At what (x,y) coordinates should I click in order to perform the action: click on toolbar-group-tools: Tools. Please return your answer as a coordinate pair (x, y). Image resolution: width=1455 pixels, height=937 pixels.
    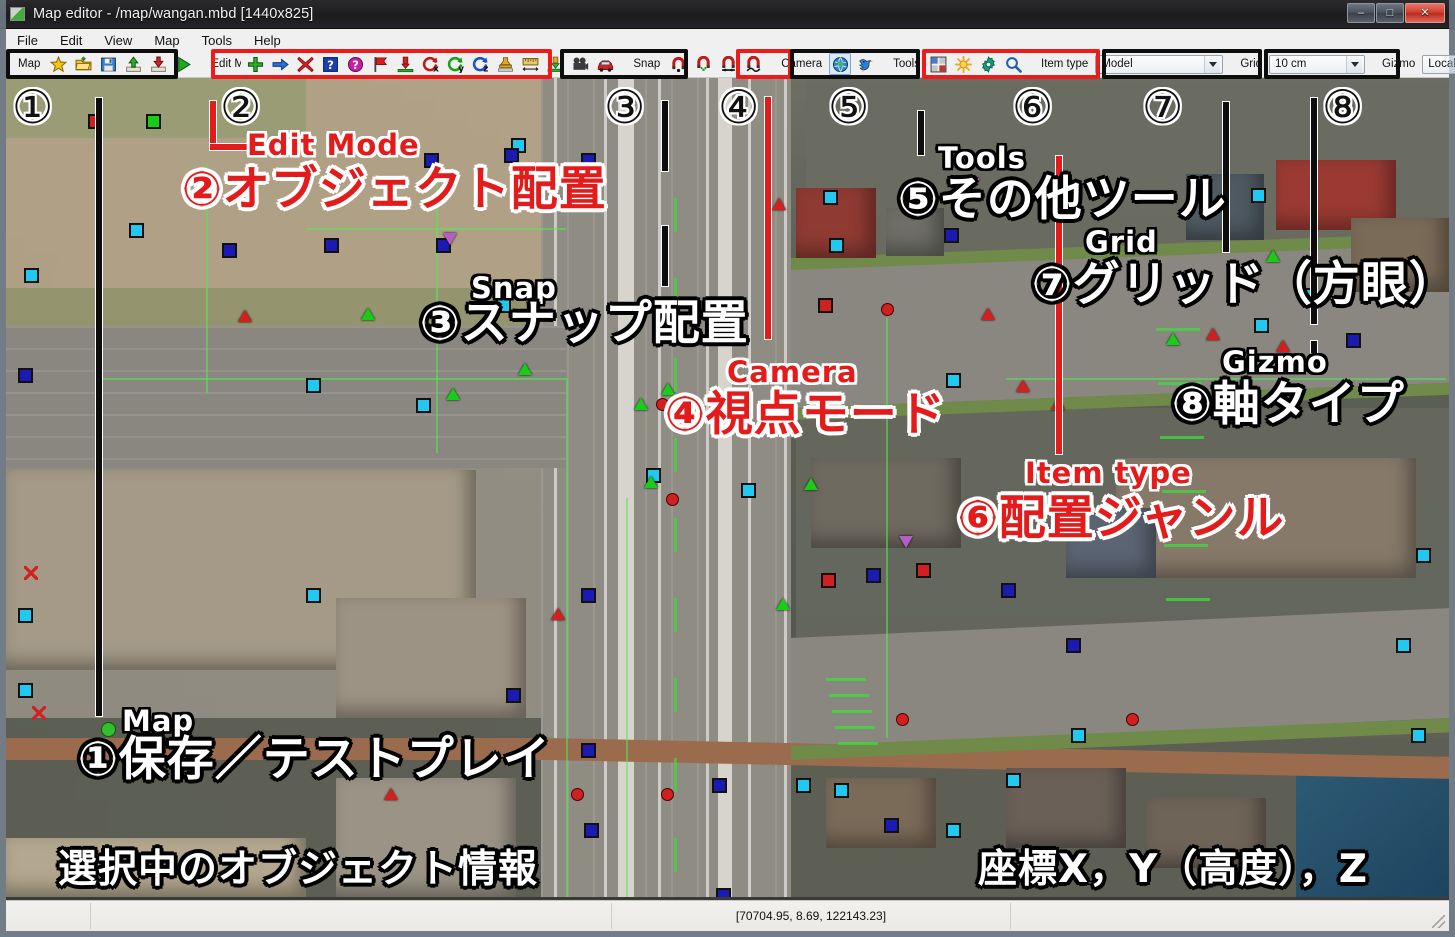
    Looking at the image, I should click on (957, 64).